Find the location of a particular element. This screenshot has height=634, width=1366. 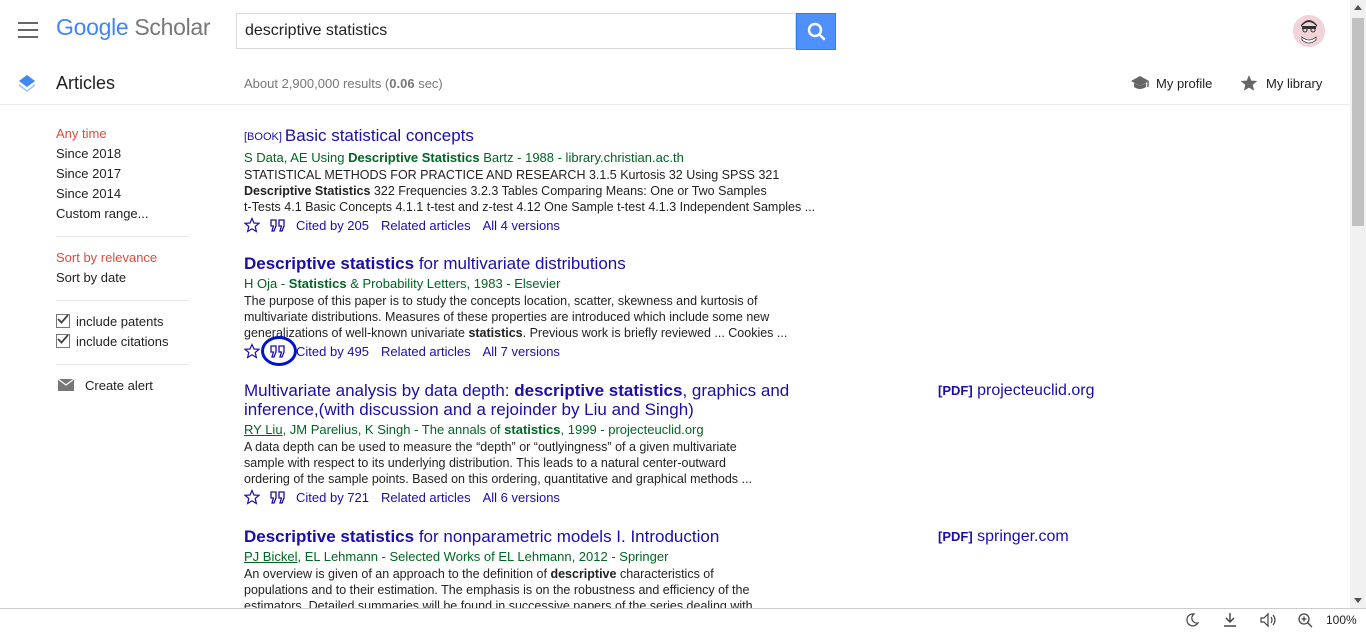

browser-status-bar is located at coordinates (683, 621).